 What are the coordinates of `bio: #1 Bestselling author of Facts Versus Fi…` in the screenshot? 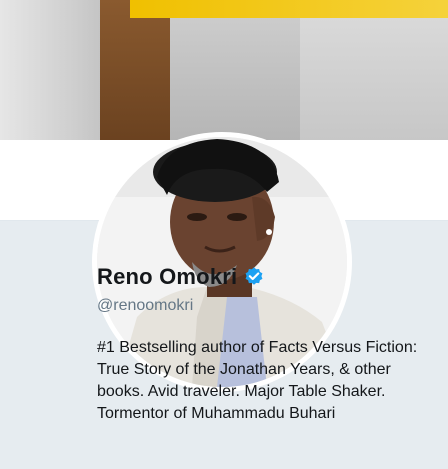 It's located at (257, 380).